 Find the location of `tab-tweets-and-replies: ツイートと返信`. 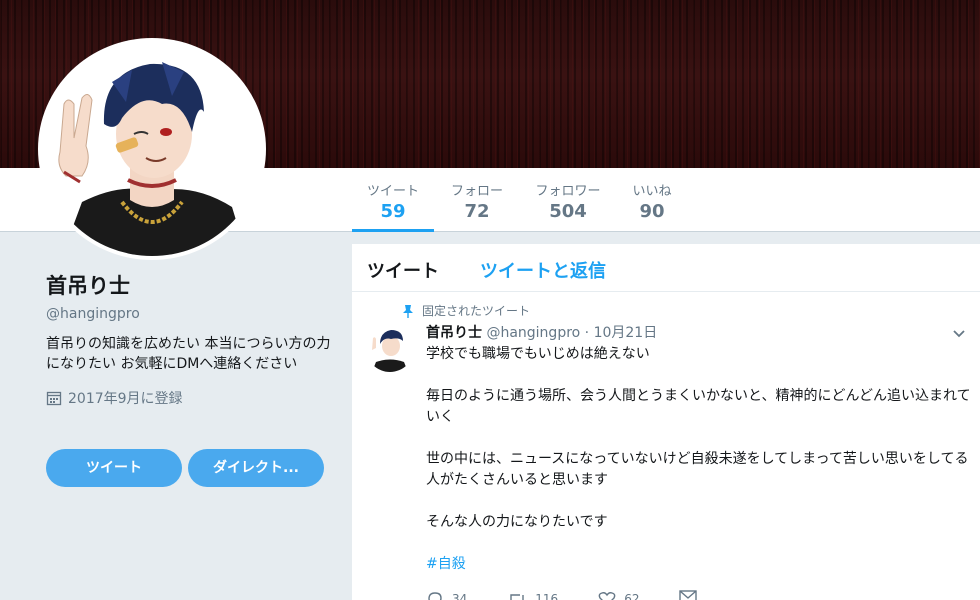

tab-tweets-and-replies: ツイートと返信 is located at coordinates (543, 270).